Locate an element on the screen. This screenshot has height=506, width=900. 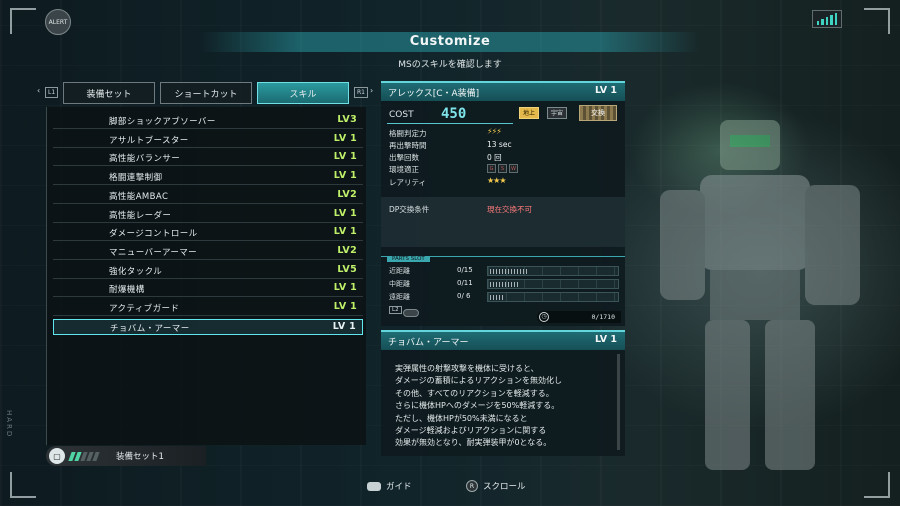
env-box-g: G is located at coordinates (491, 168).